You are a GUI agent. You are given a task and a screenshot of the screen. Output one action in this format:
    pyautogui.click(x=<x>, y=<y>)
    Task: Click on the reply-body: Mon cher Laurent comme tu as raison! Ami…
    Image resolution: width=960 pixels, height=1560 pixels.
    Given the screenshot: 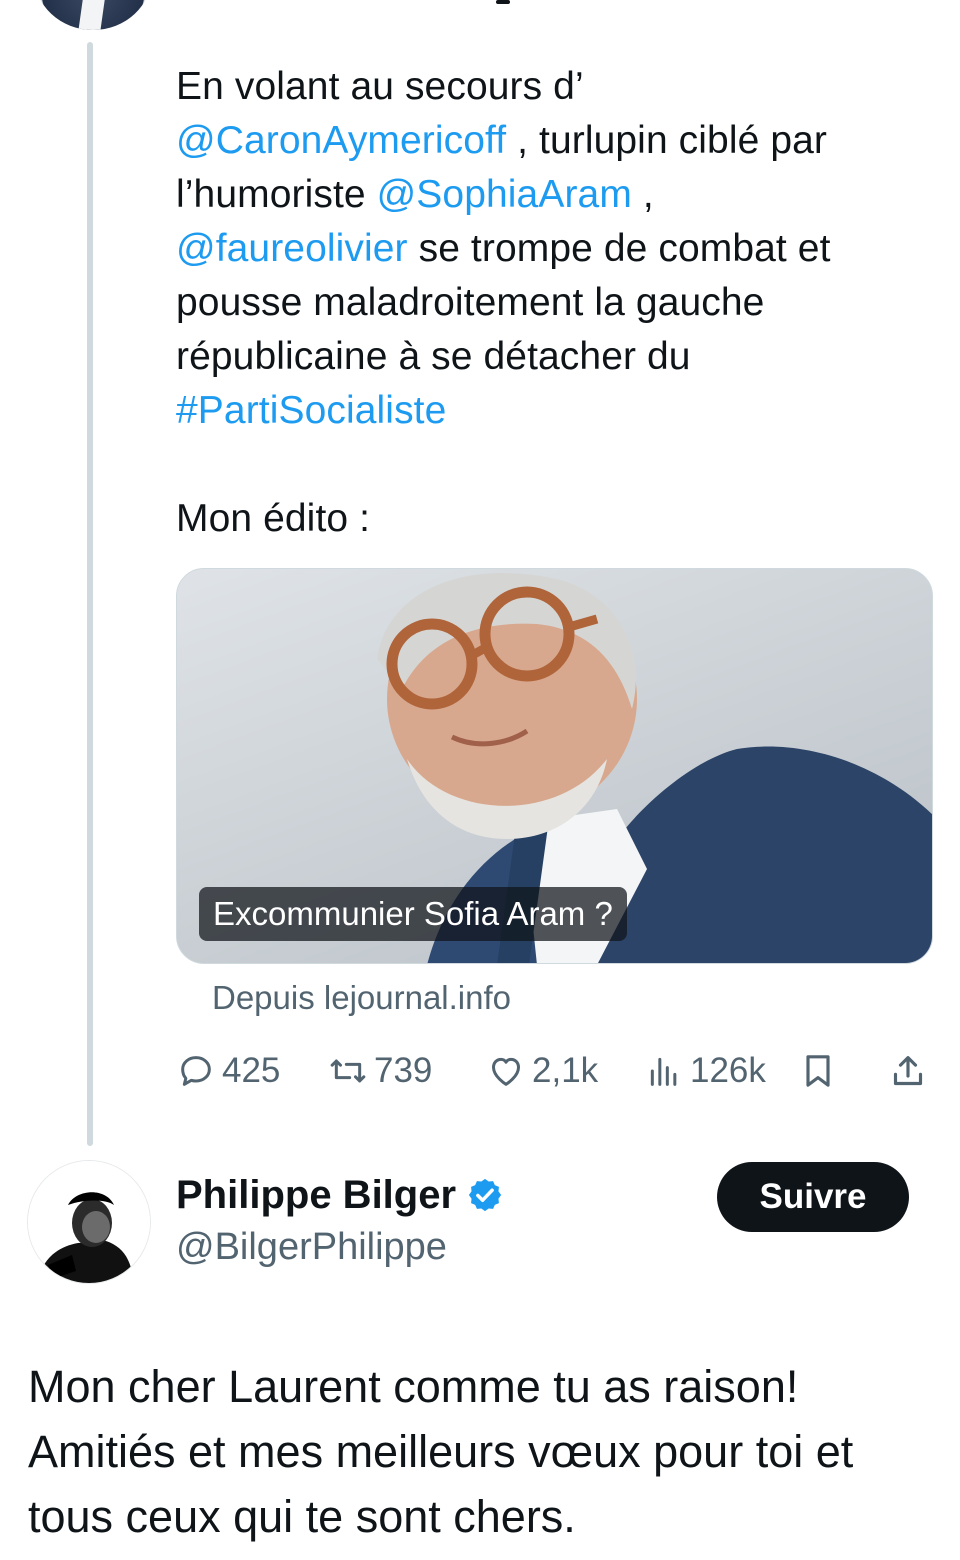 What is the action you would take?
    pyautogui.click(x=441, y=1451)
    